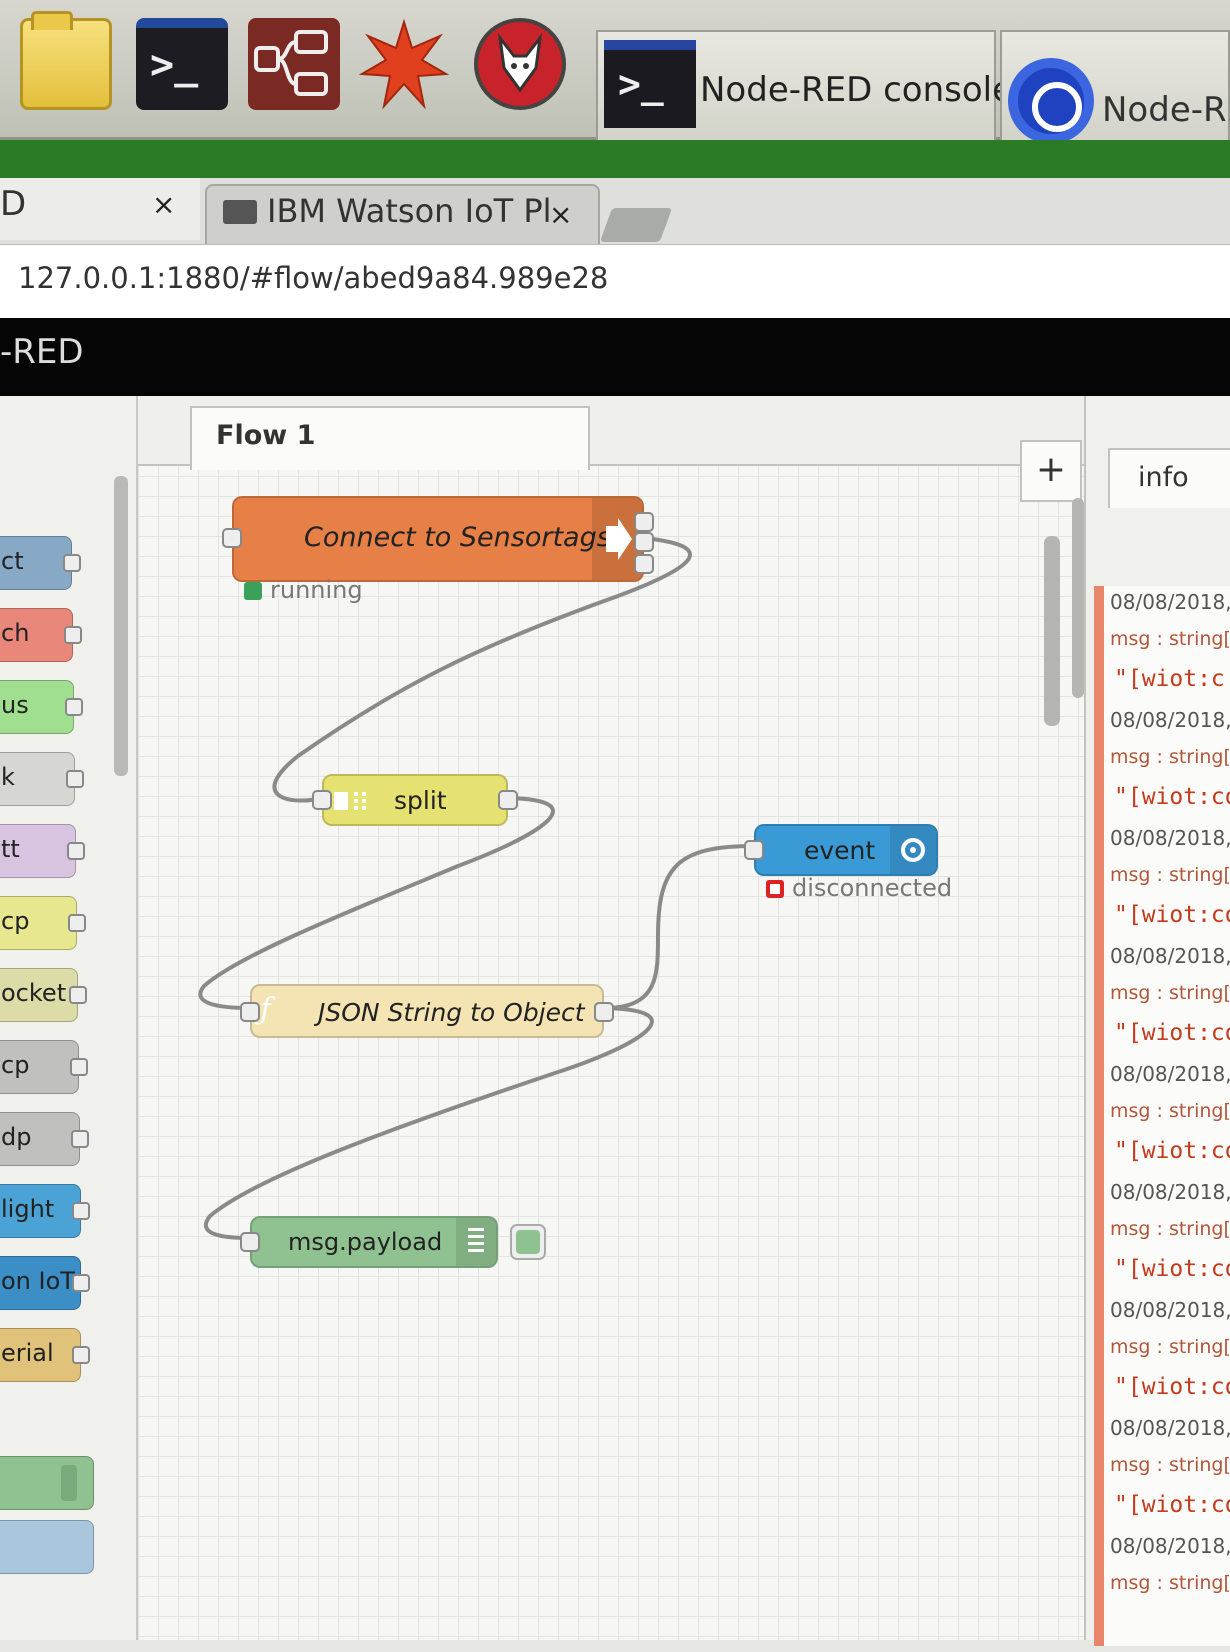 This screenshot has width=1230, height=1652. What do you see at coordinates (1172, 1033) in the screenshot?
I see `debug-value: "[wiot:conn` at bounding box center [1172, 1033].